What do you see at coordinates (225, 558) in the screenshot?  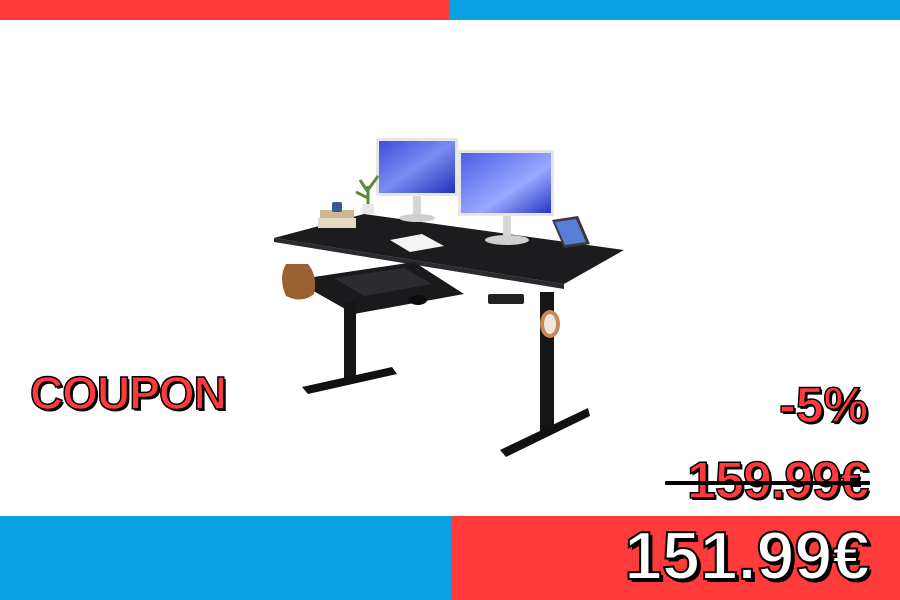 I see `bottom-band-blue` at bounding box center [225, 558].